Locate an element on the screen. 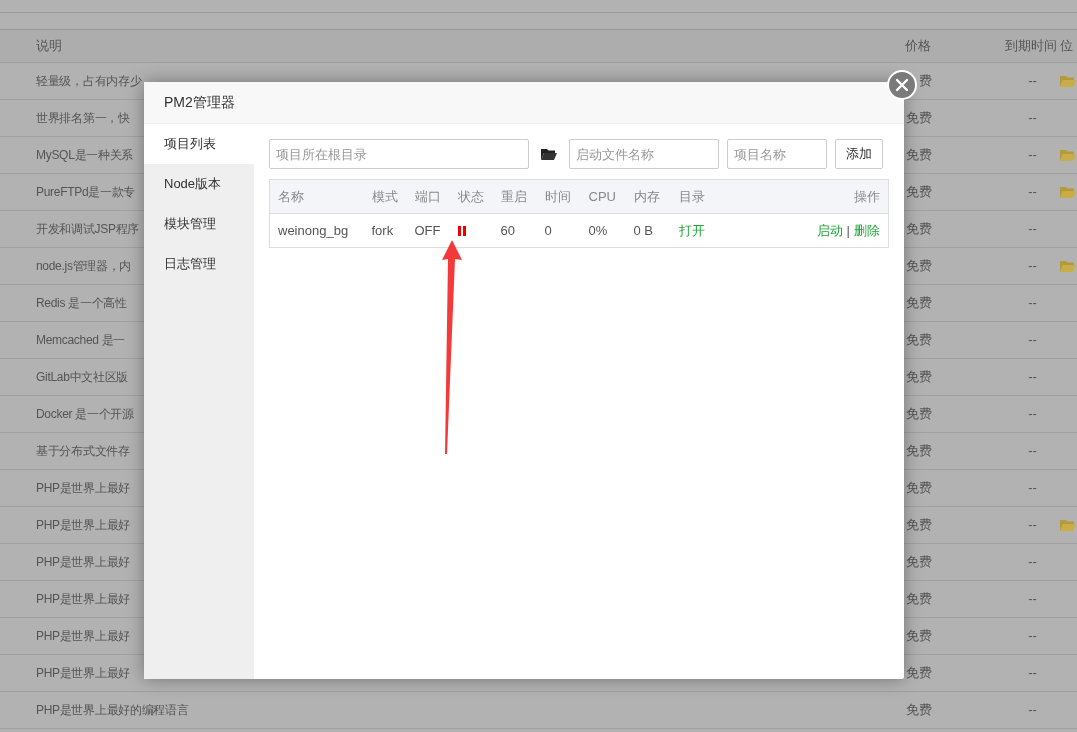 The width and height of the screenshot is (1077, 732). column-header: 内存 is located at coordinates (646, 196).